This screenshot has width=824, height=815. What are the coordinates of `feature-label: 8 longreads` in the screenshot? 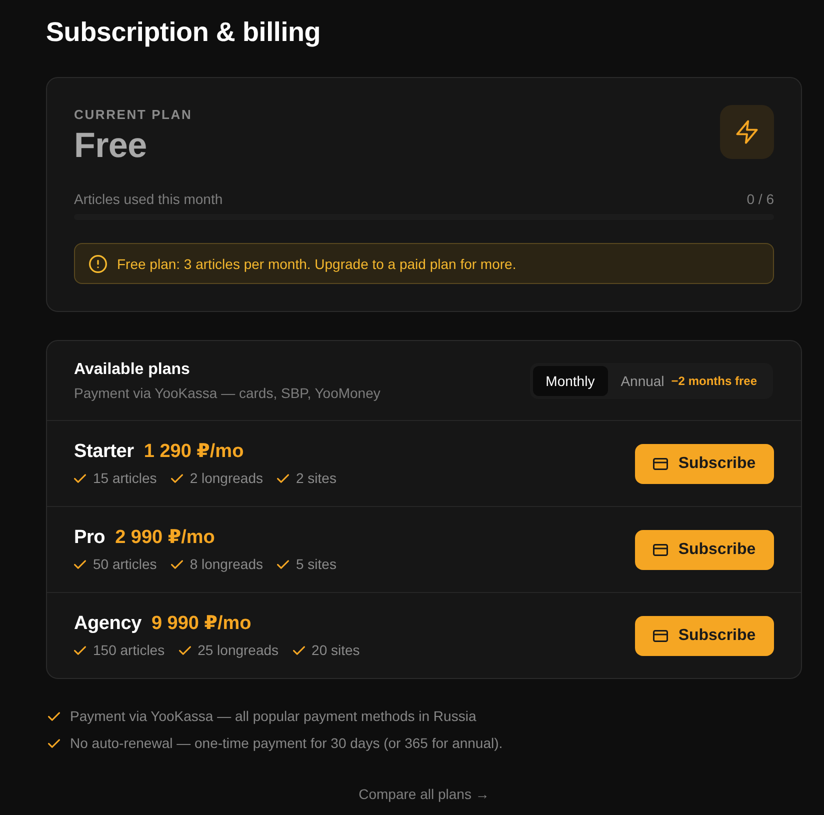 It's located at (226, 564).